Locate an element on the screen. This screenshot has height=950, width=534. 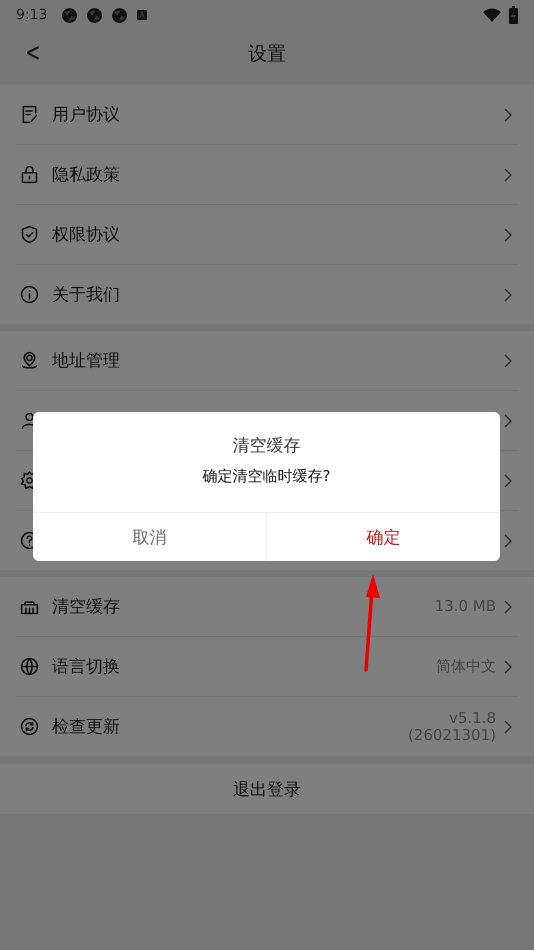
cancel-button: 取消 is located at coordinates (150, 537).